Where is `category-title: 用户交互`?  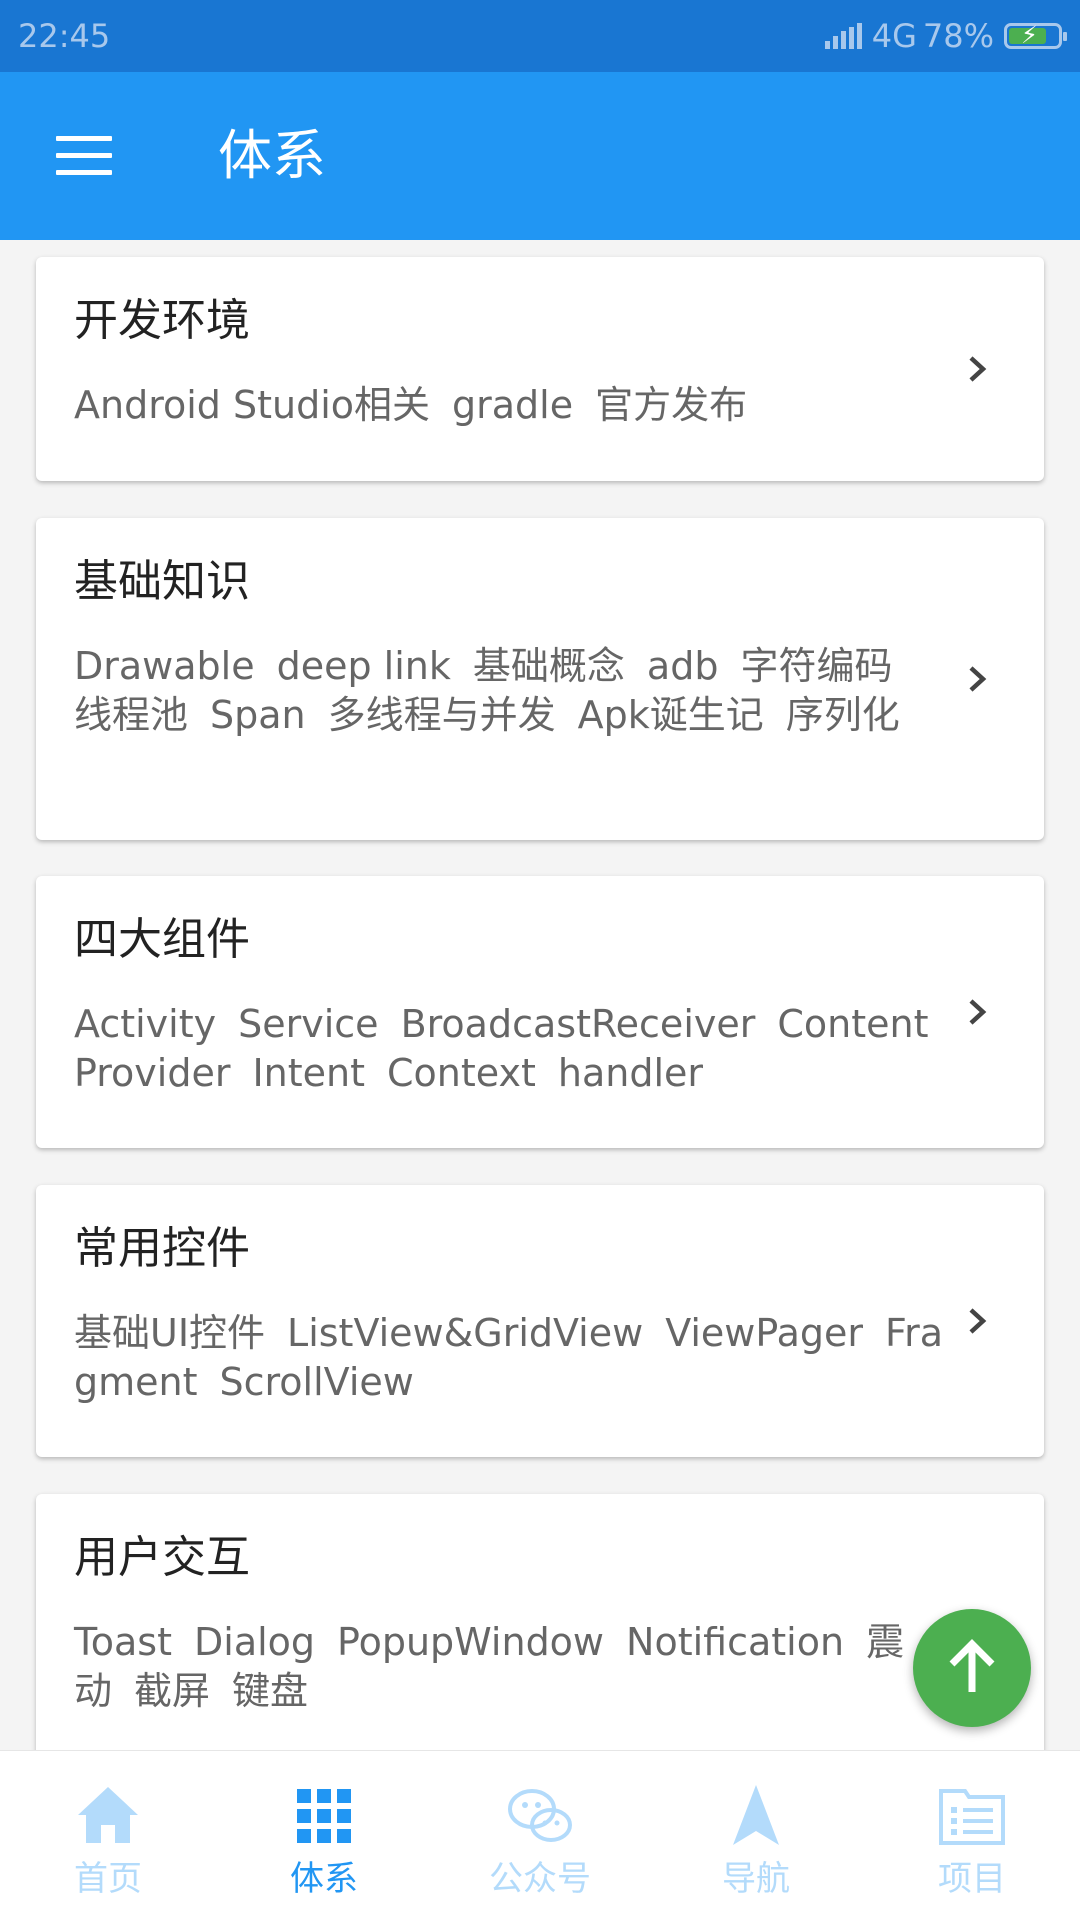 category-title: 用户交互 is located at coordinates (162, 1557).